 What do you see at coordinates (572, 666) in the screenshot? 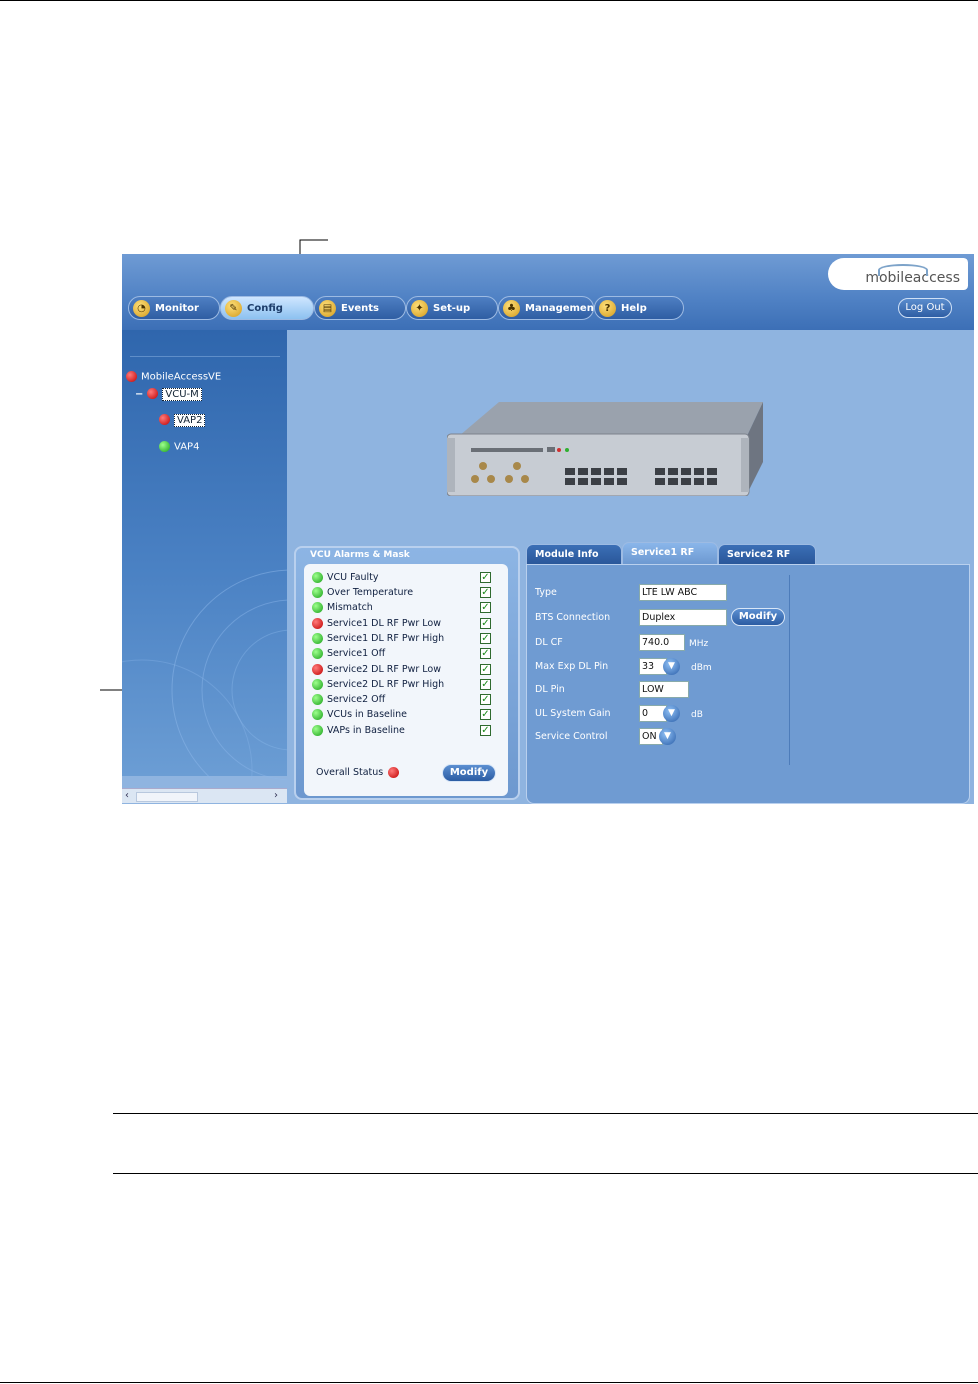
I see `max-exp-dl-pin-label: Max Exp DL Pin` at bounding box center [572, 666].